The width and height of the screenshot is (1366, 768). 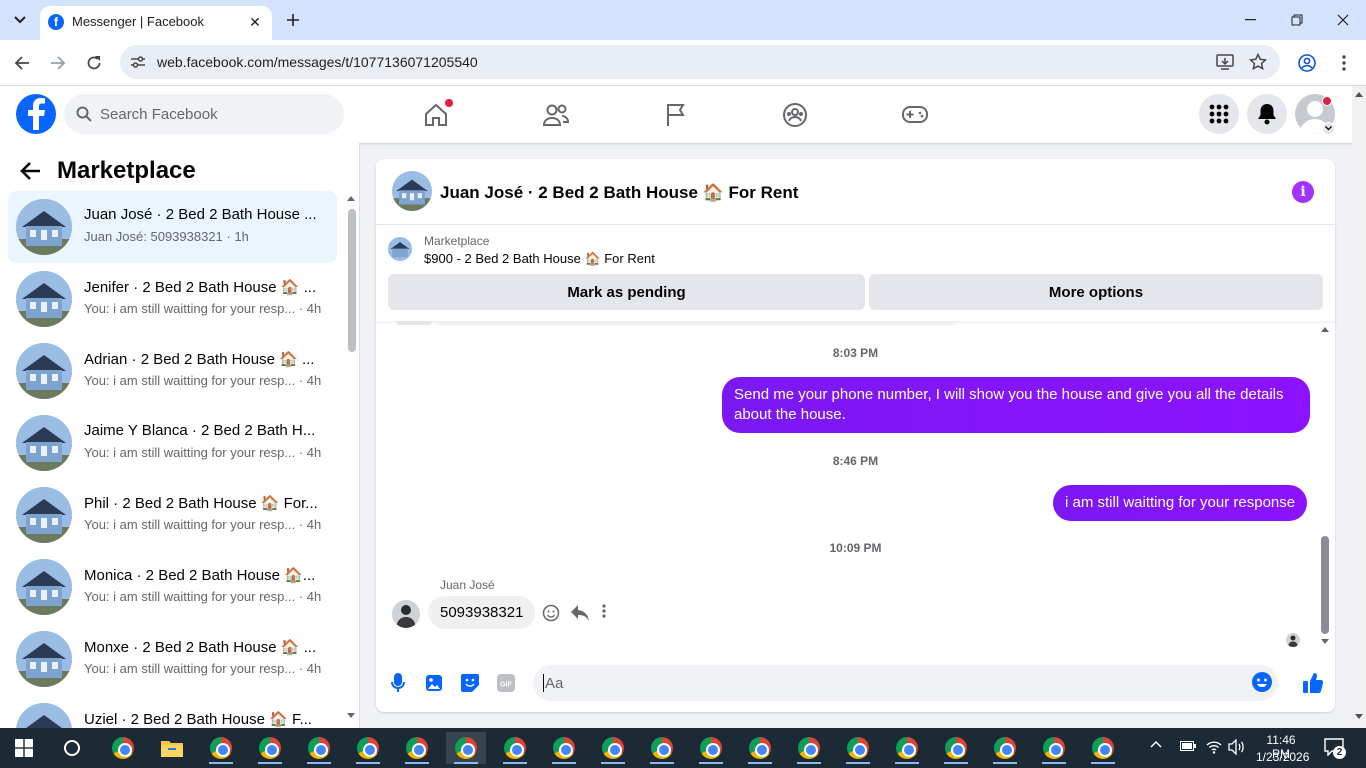 What do you see at coordinates (1225, 62) in the screenshot?
I see `install-app-icon` at bounding box center [1225, 62].